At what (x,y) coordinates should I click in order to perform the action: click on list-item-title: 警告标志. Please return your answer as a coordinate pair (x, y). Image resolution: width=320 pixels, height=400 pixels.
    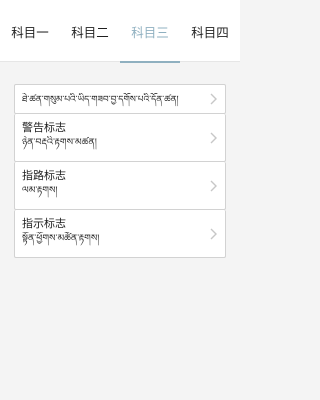
    Looking at the image, I should click on (44, 127).